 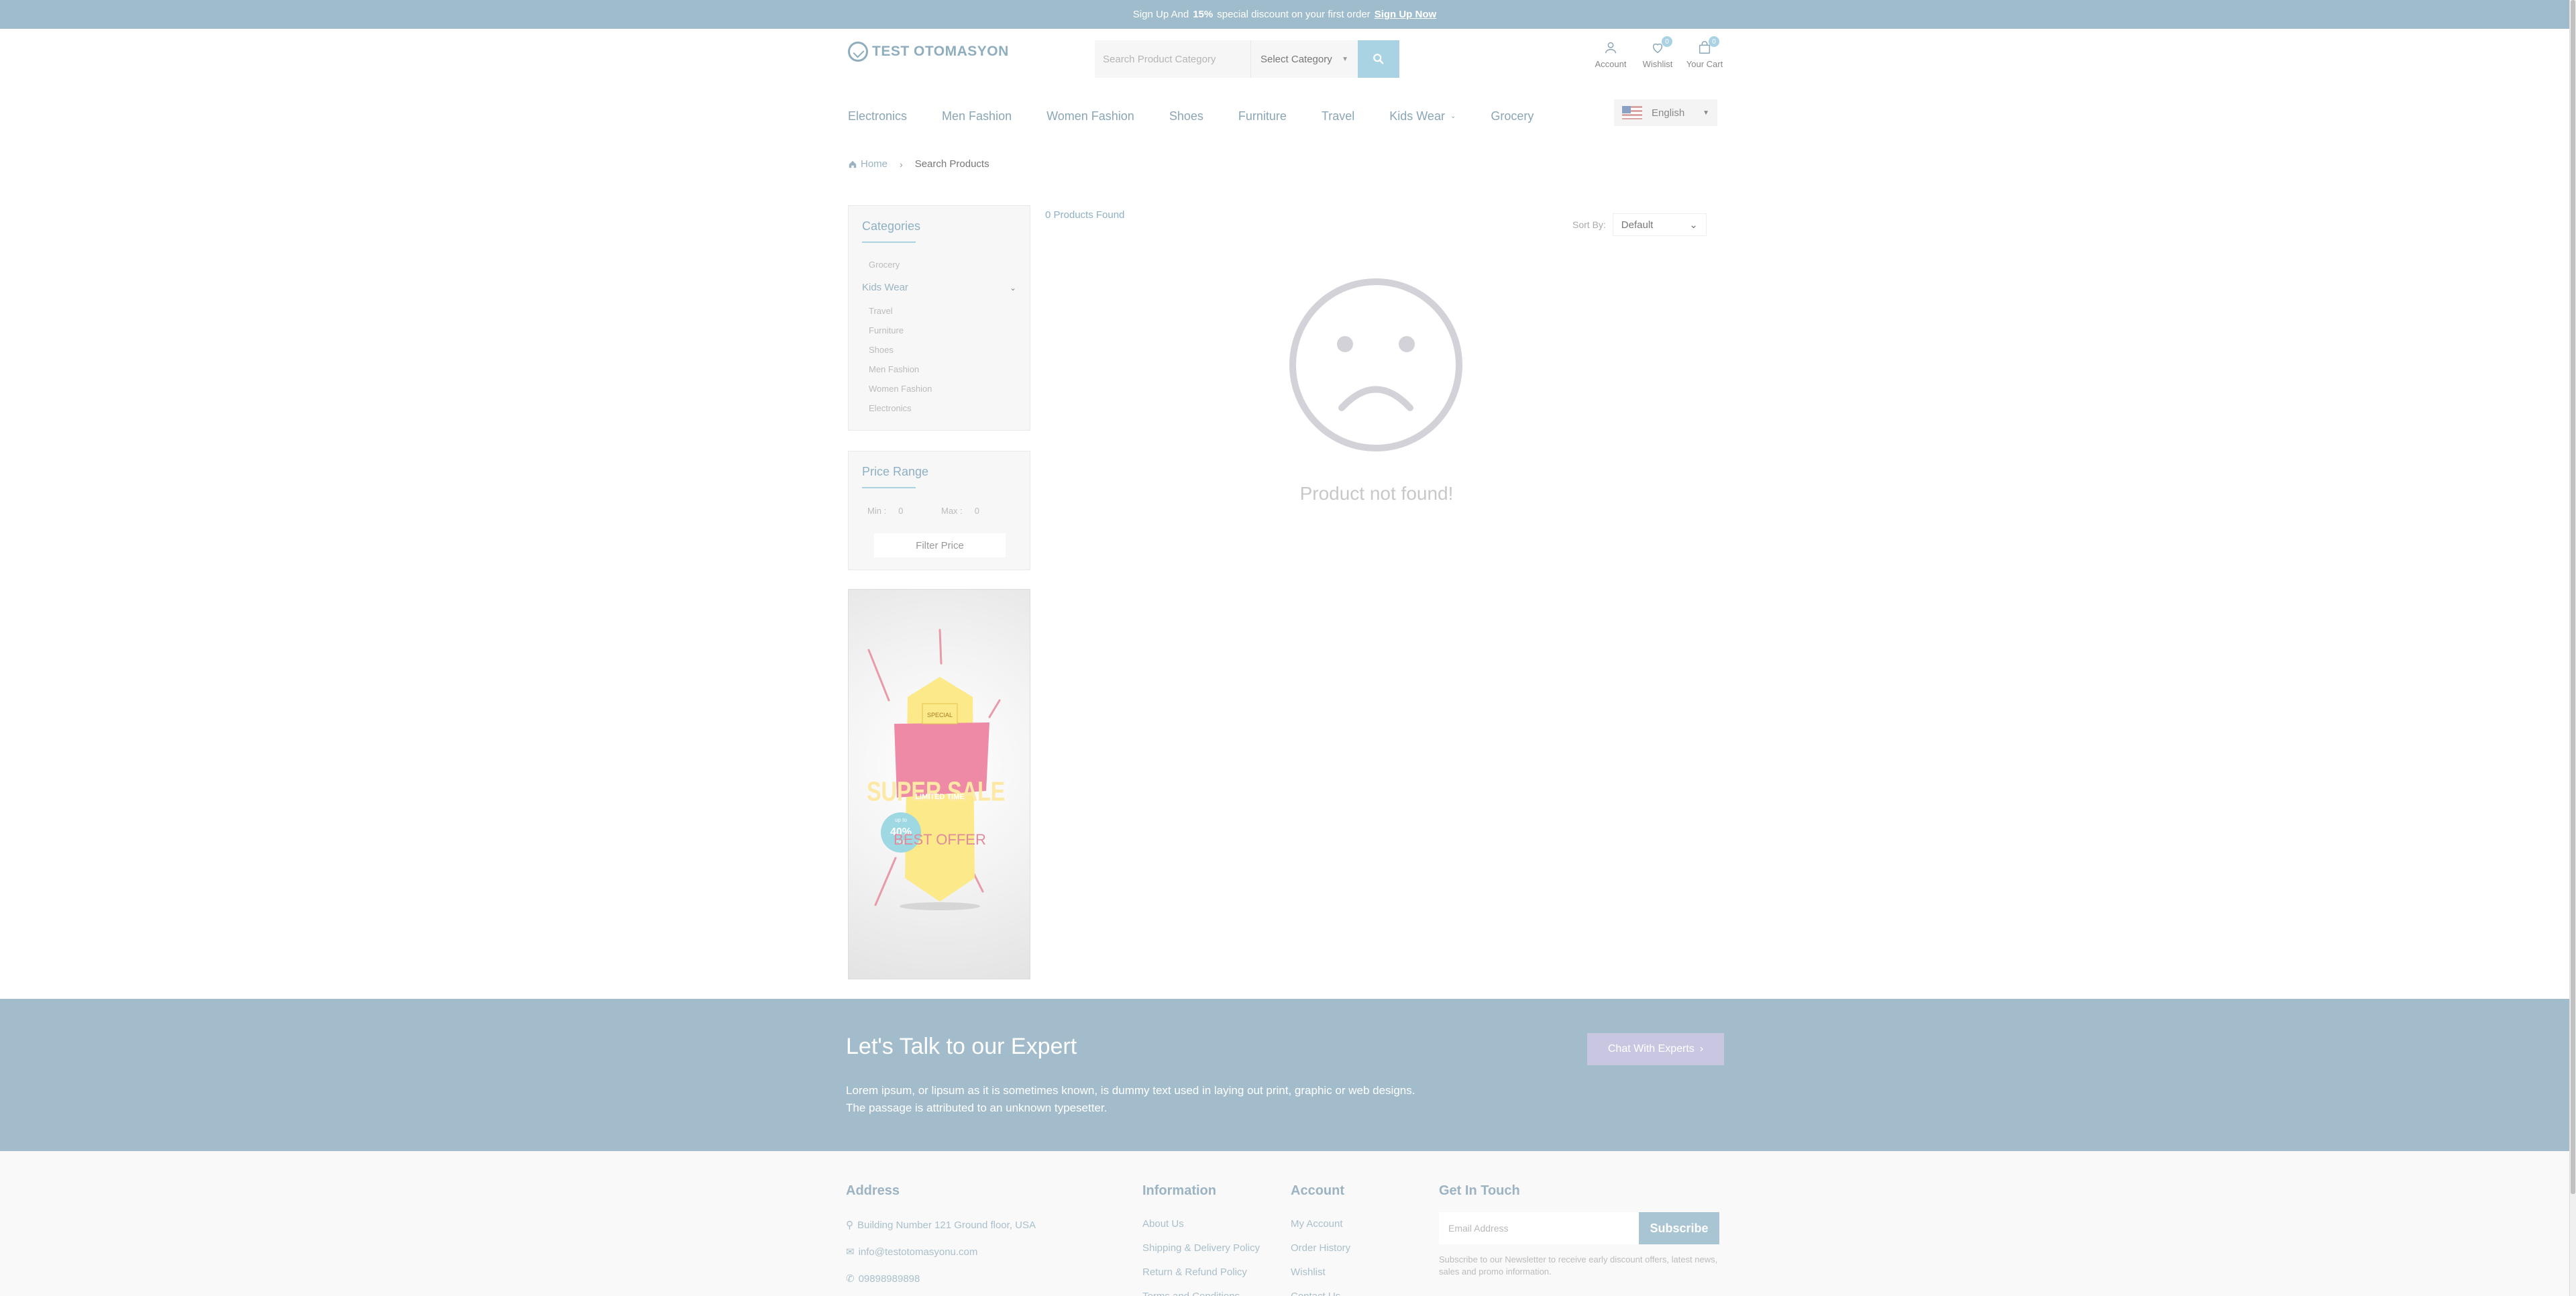 I want to click on user-icon, so click(x=1611, y=48).